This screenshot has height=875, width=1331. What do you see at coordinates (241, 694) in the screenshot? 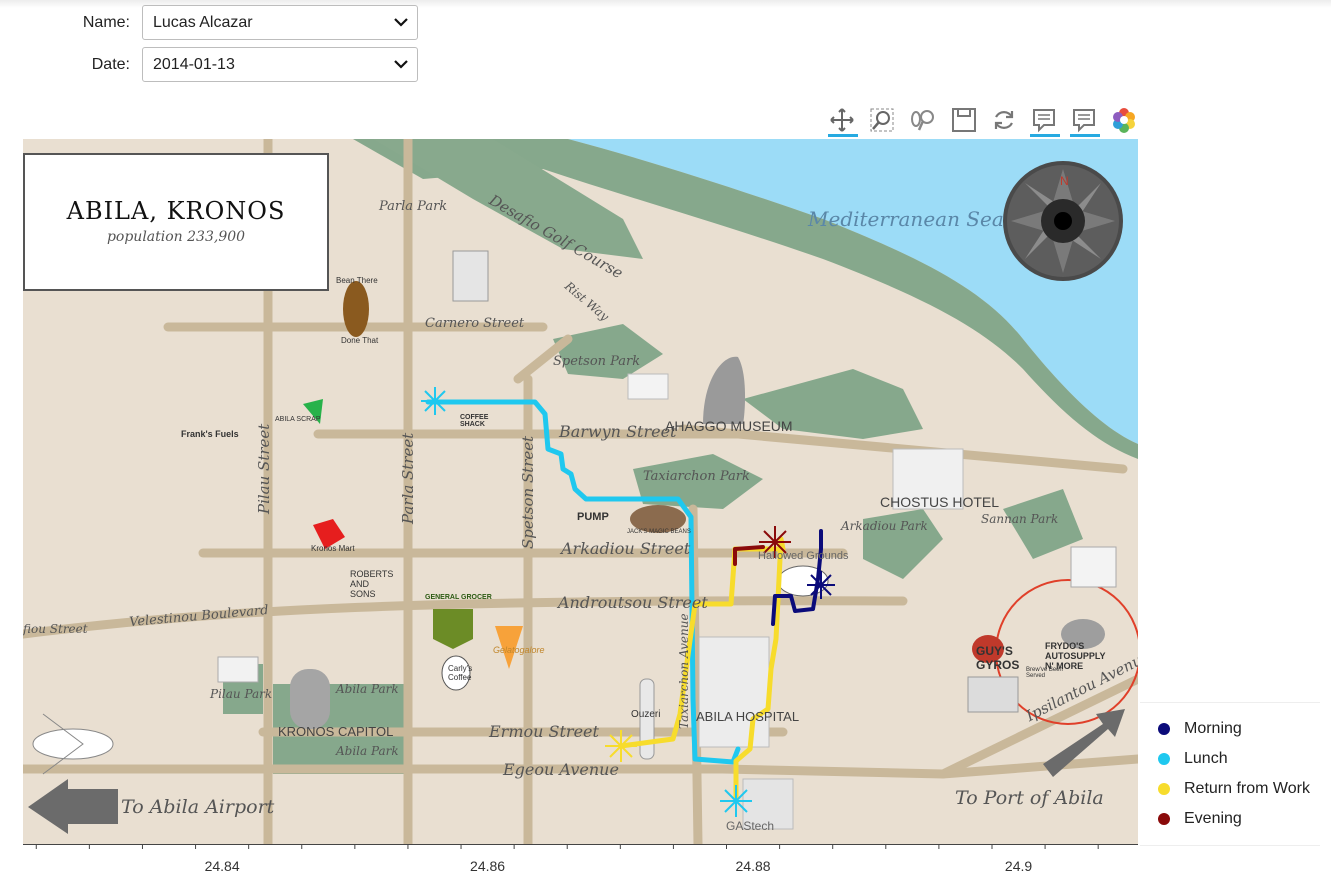
I see `label-pilau-park: Pilau Park` at bounding box center [241, 694].